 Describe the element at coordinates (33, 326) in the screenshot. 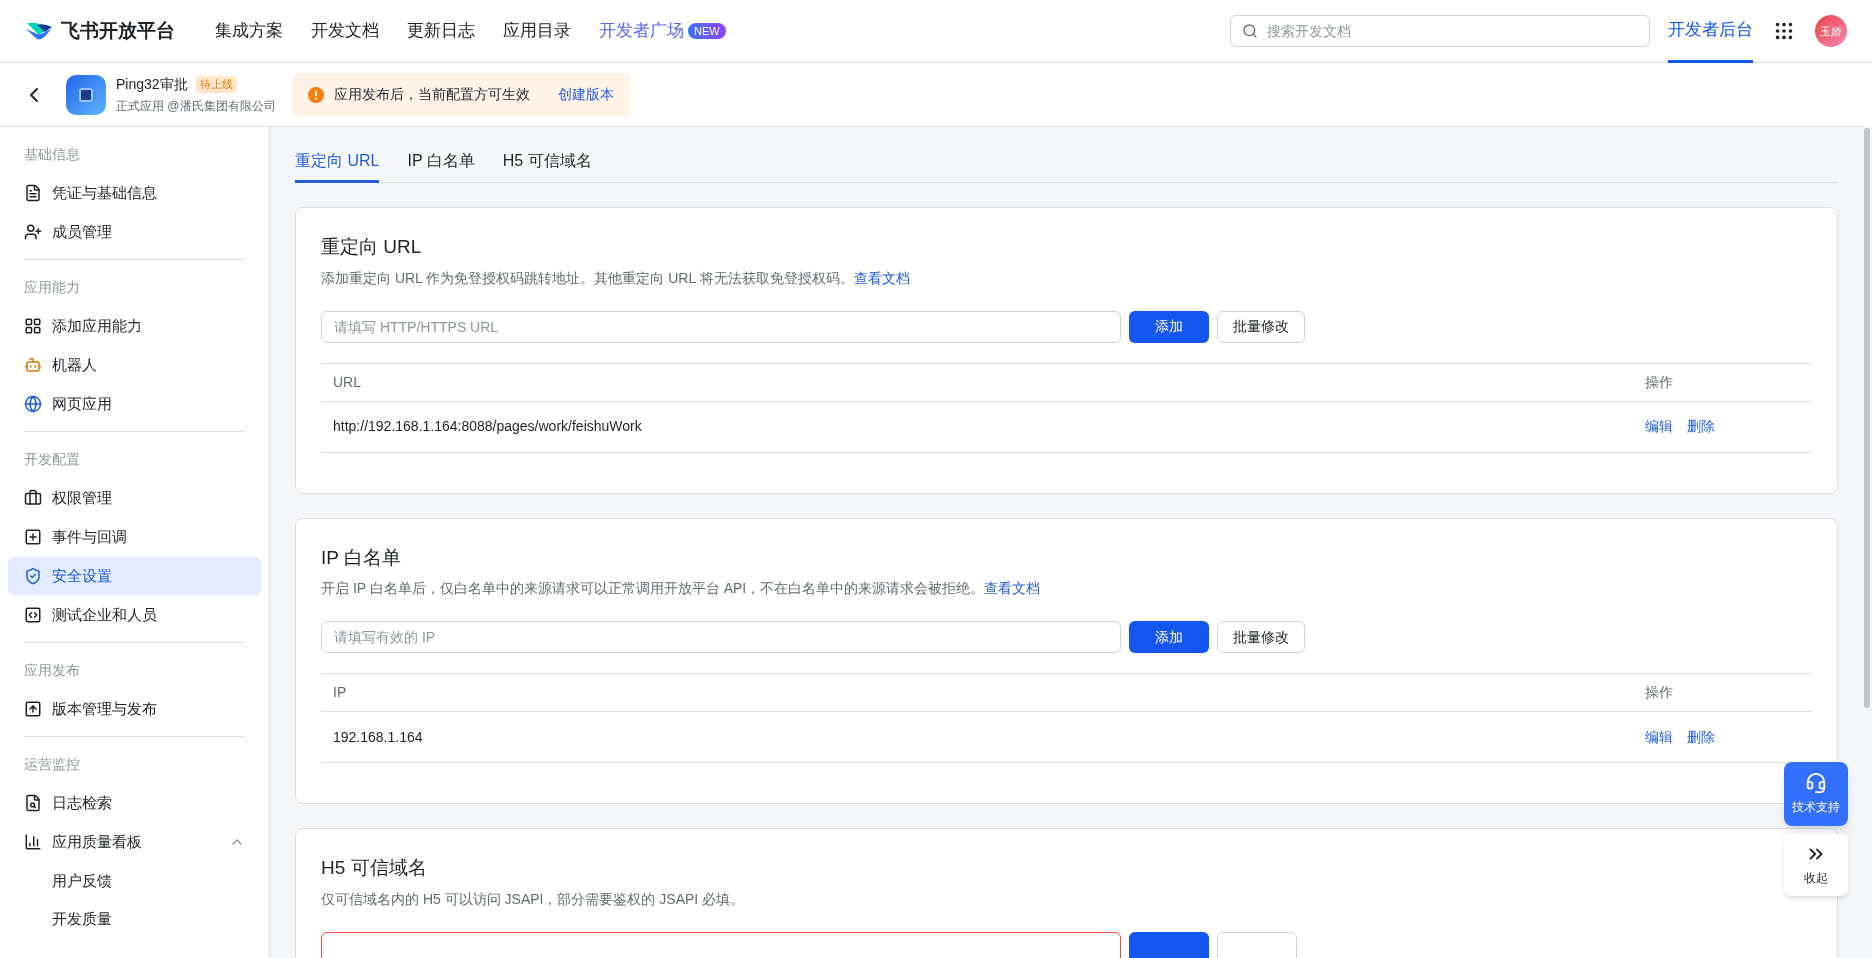

I see `grid-icon` at that location.